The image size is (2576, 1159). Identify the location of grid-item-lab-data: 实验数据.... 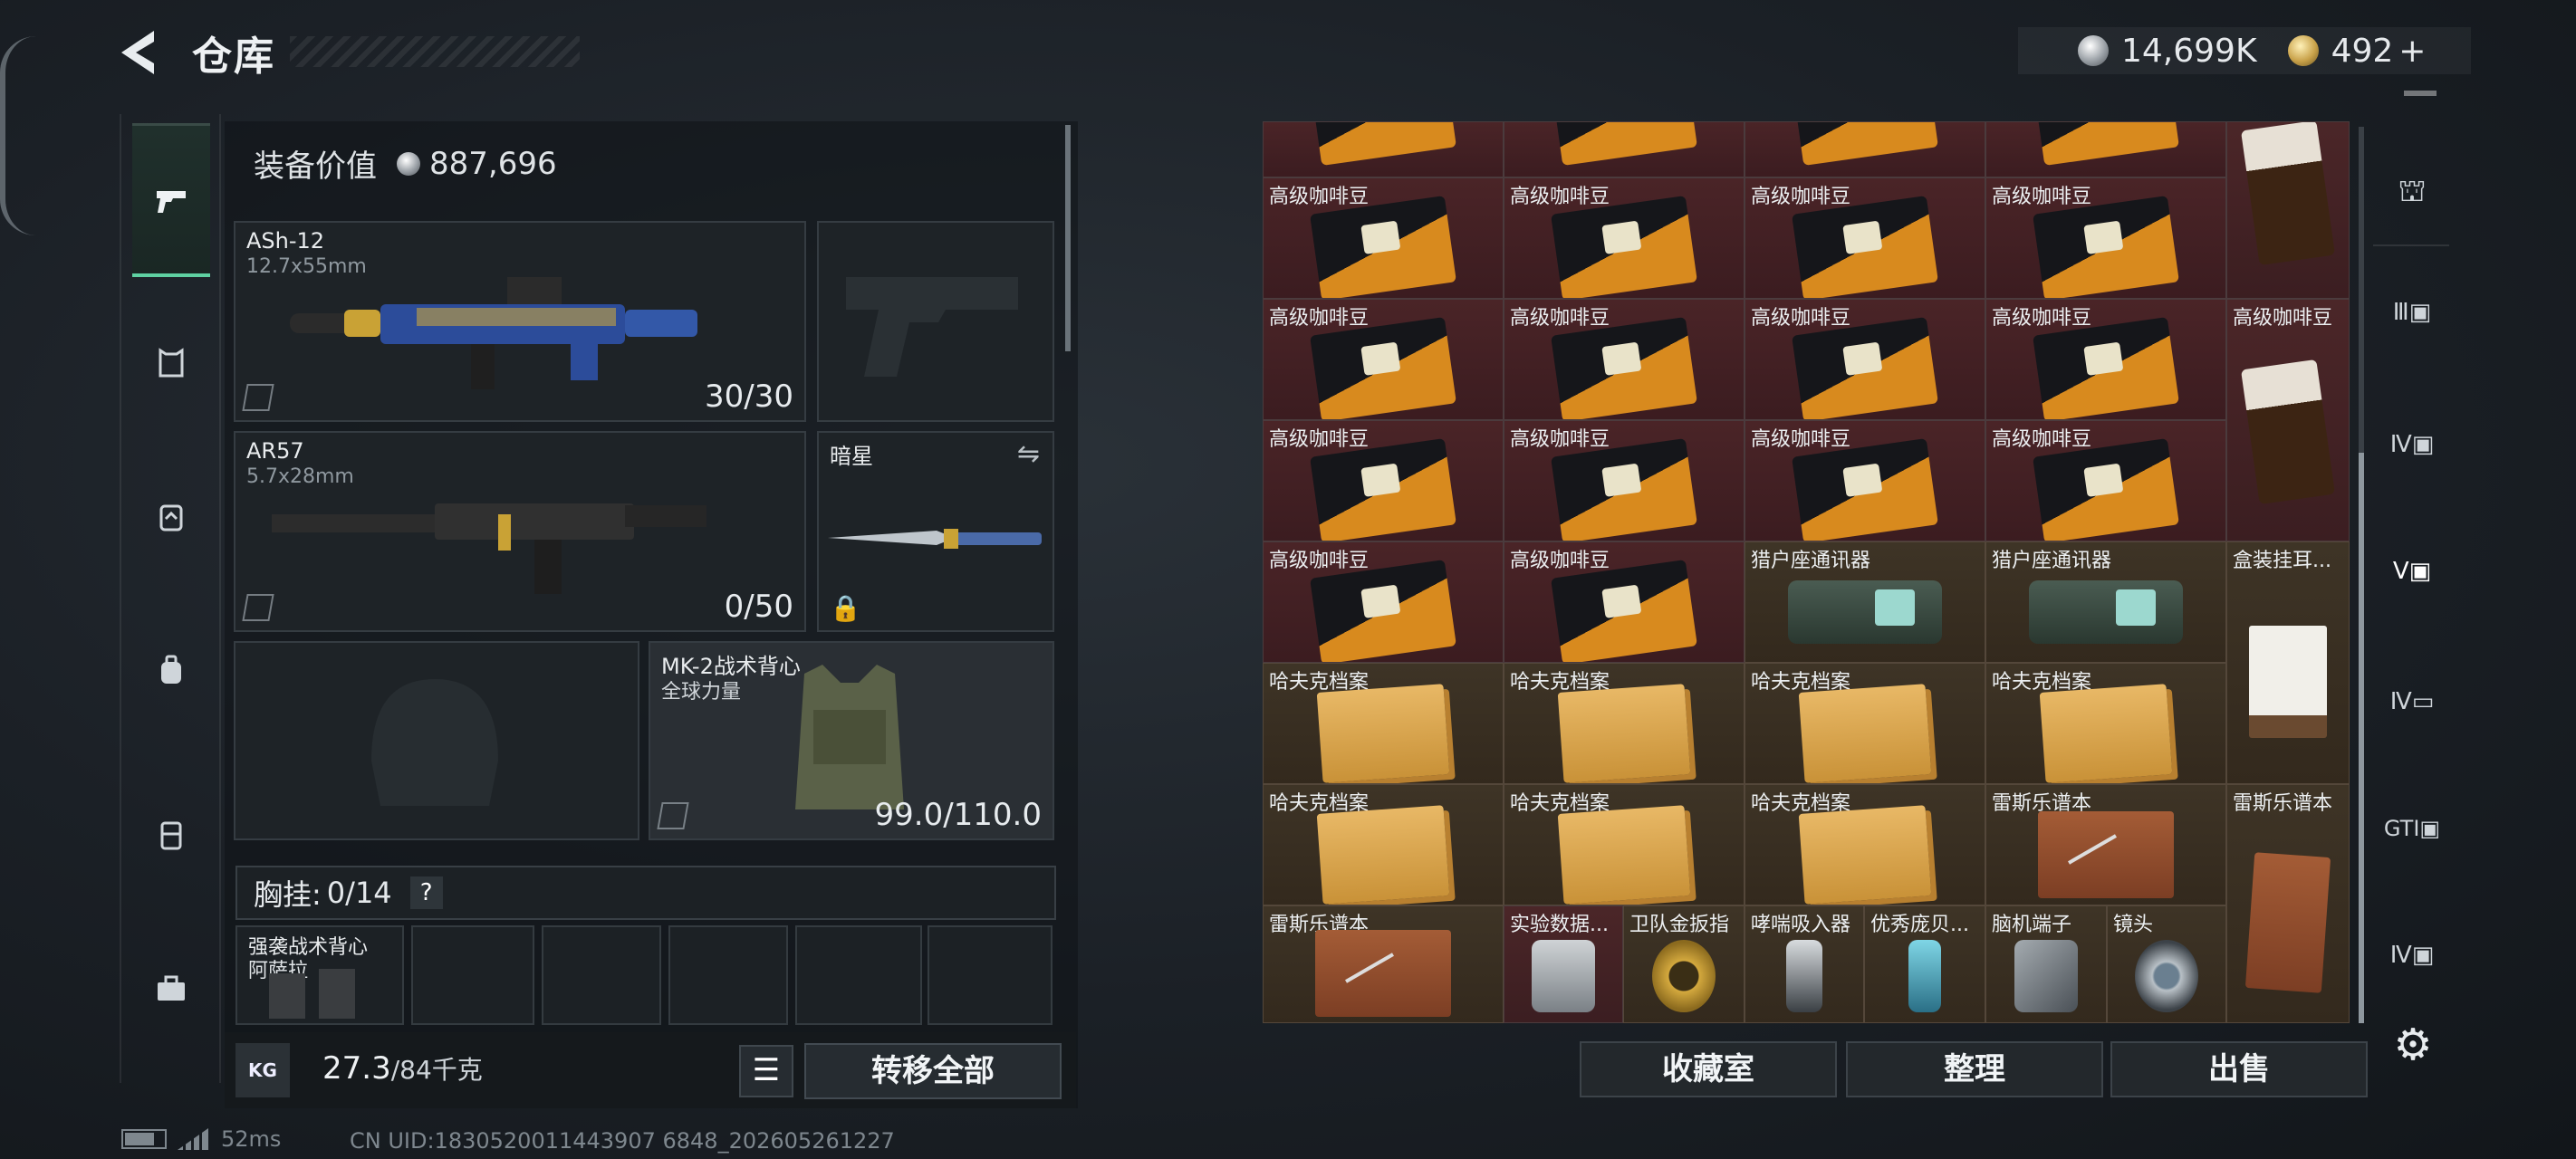
(1563, 964).